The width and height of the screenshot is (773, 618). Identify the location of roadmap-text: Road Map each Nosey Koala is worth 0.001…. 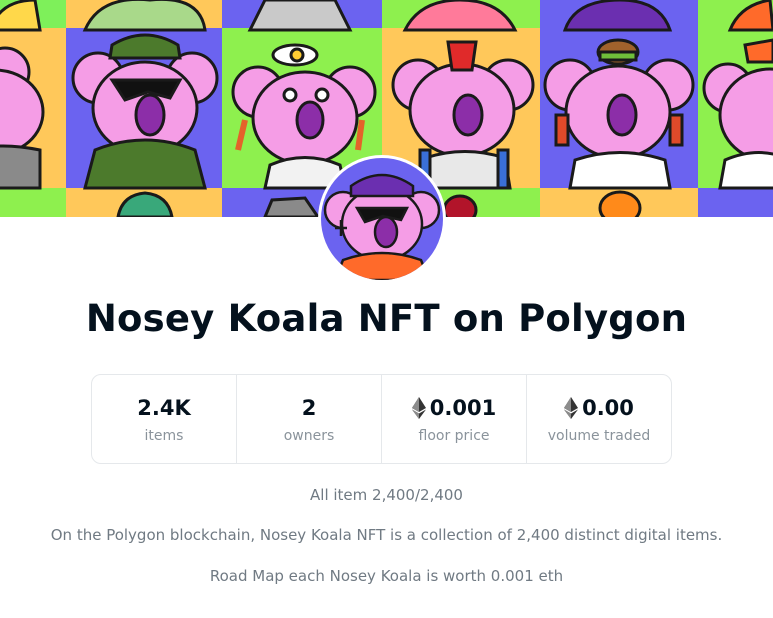
(386, 576).